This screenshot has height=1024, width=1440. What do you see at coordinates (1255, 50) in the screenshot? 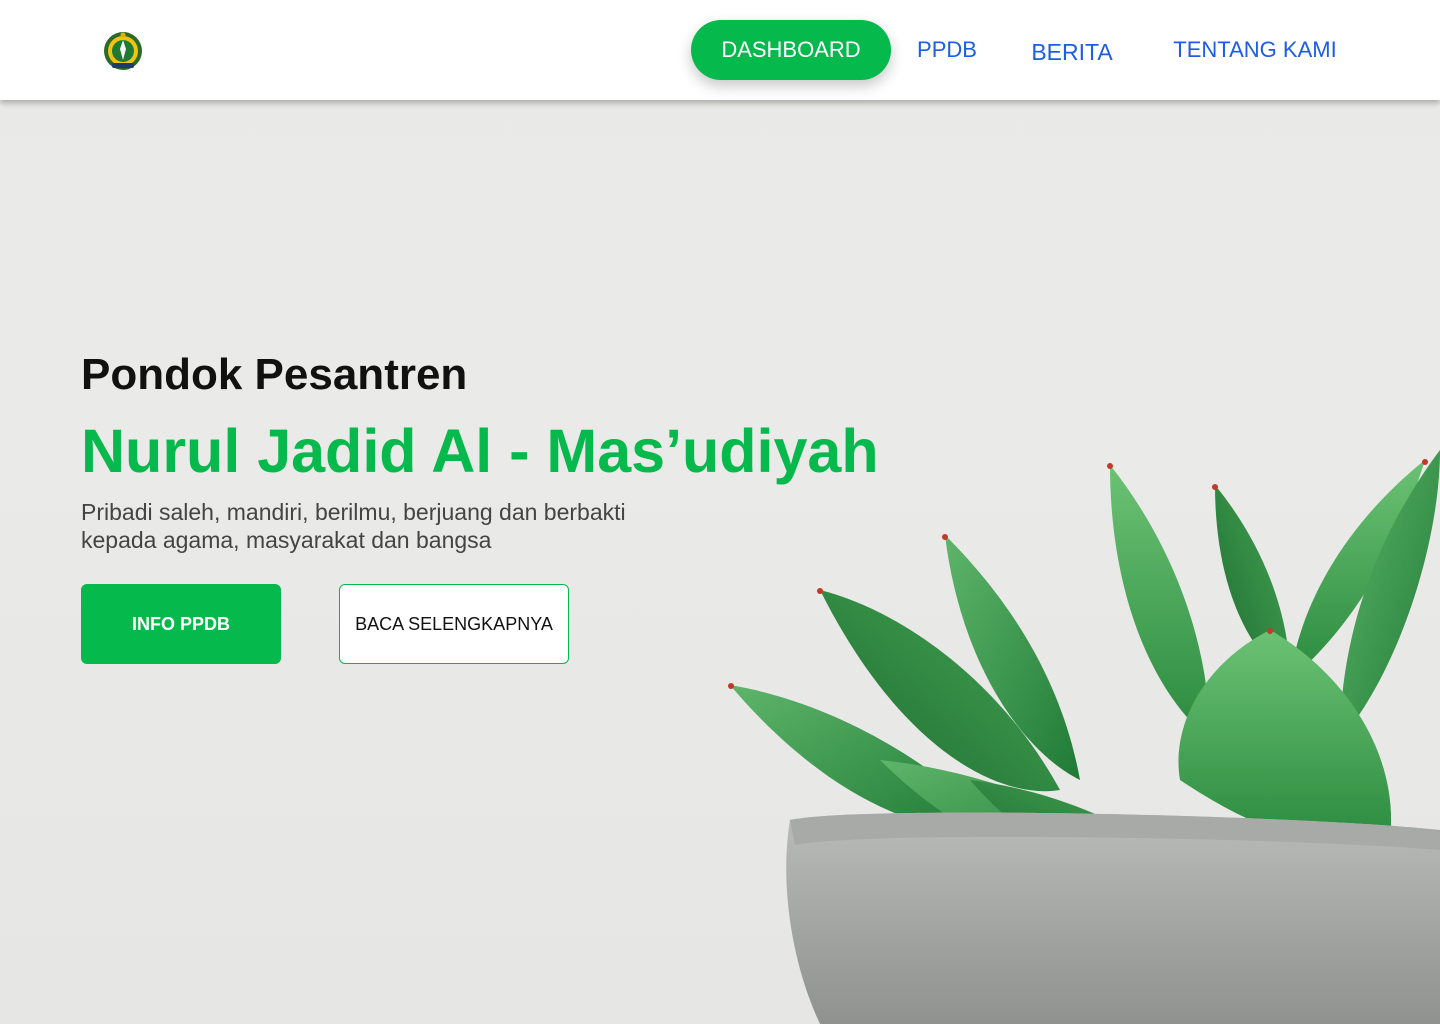
I see `nav-tentang-kami: TENTANG KAMI` at bounding box center [1255, 50].